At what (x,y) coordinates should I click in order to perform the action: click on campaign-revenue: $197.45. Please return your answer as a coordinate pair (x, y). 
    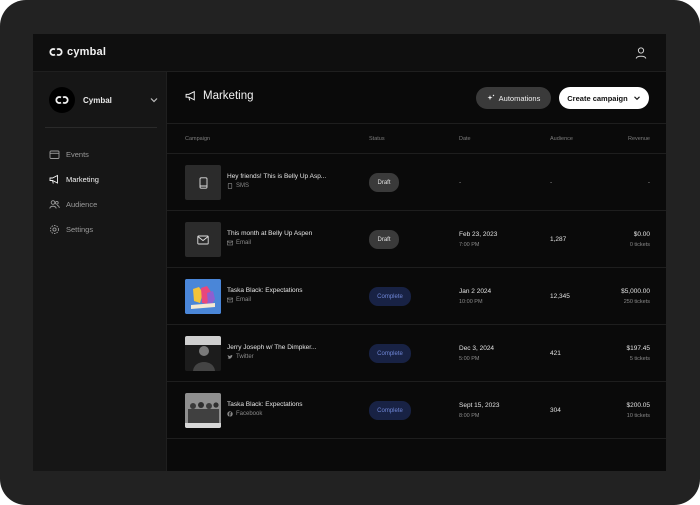
    Looking at the image, I should click on (638, 348).